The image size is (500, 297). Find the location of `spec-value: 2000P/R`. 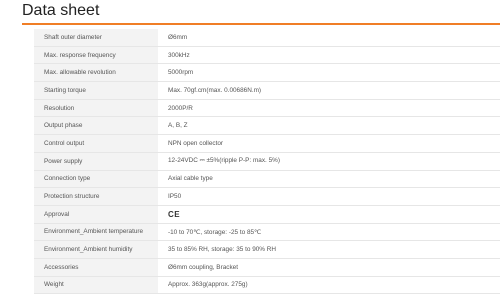

spec-value: 2000P/R is located at coordinates (329, 108).